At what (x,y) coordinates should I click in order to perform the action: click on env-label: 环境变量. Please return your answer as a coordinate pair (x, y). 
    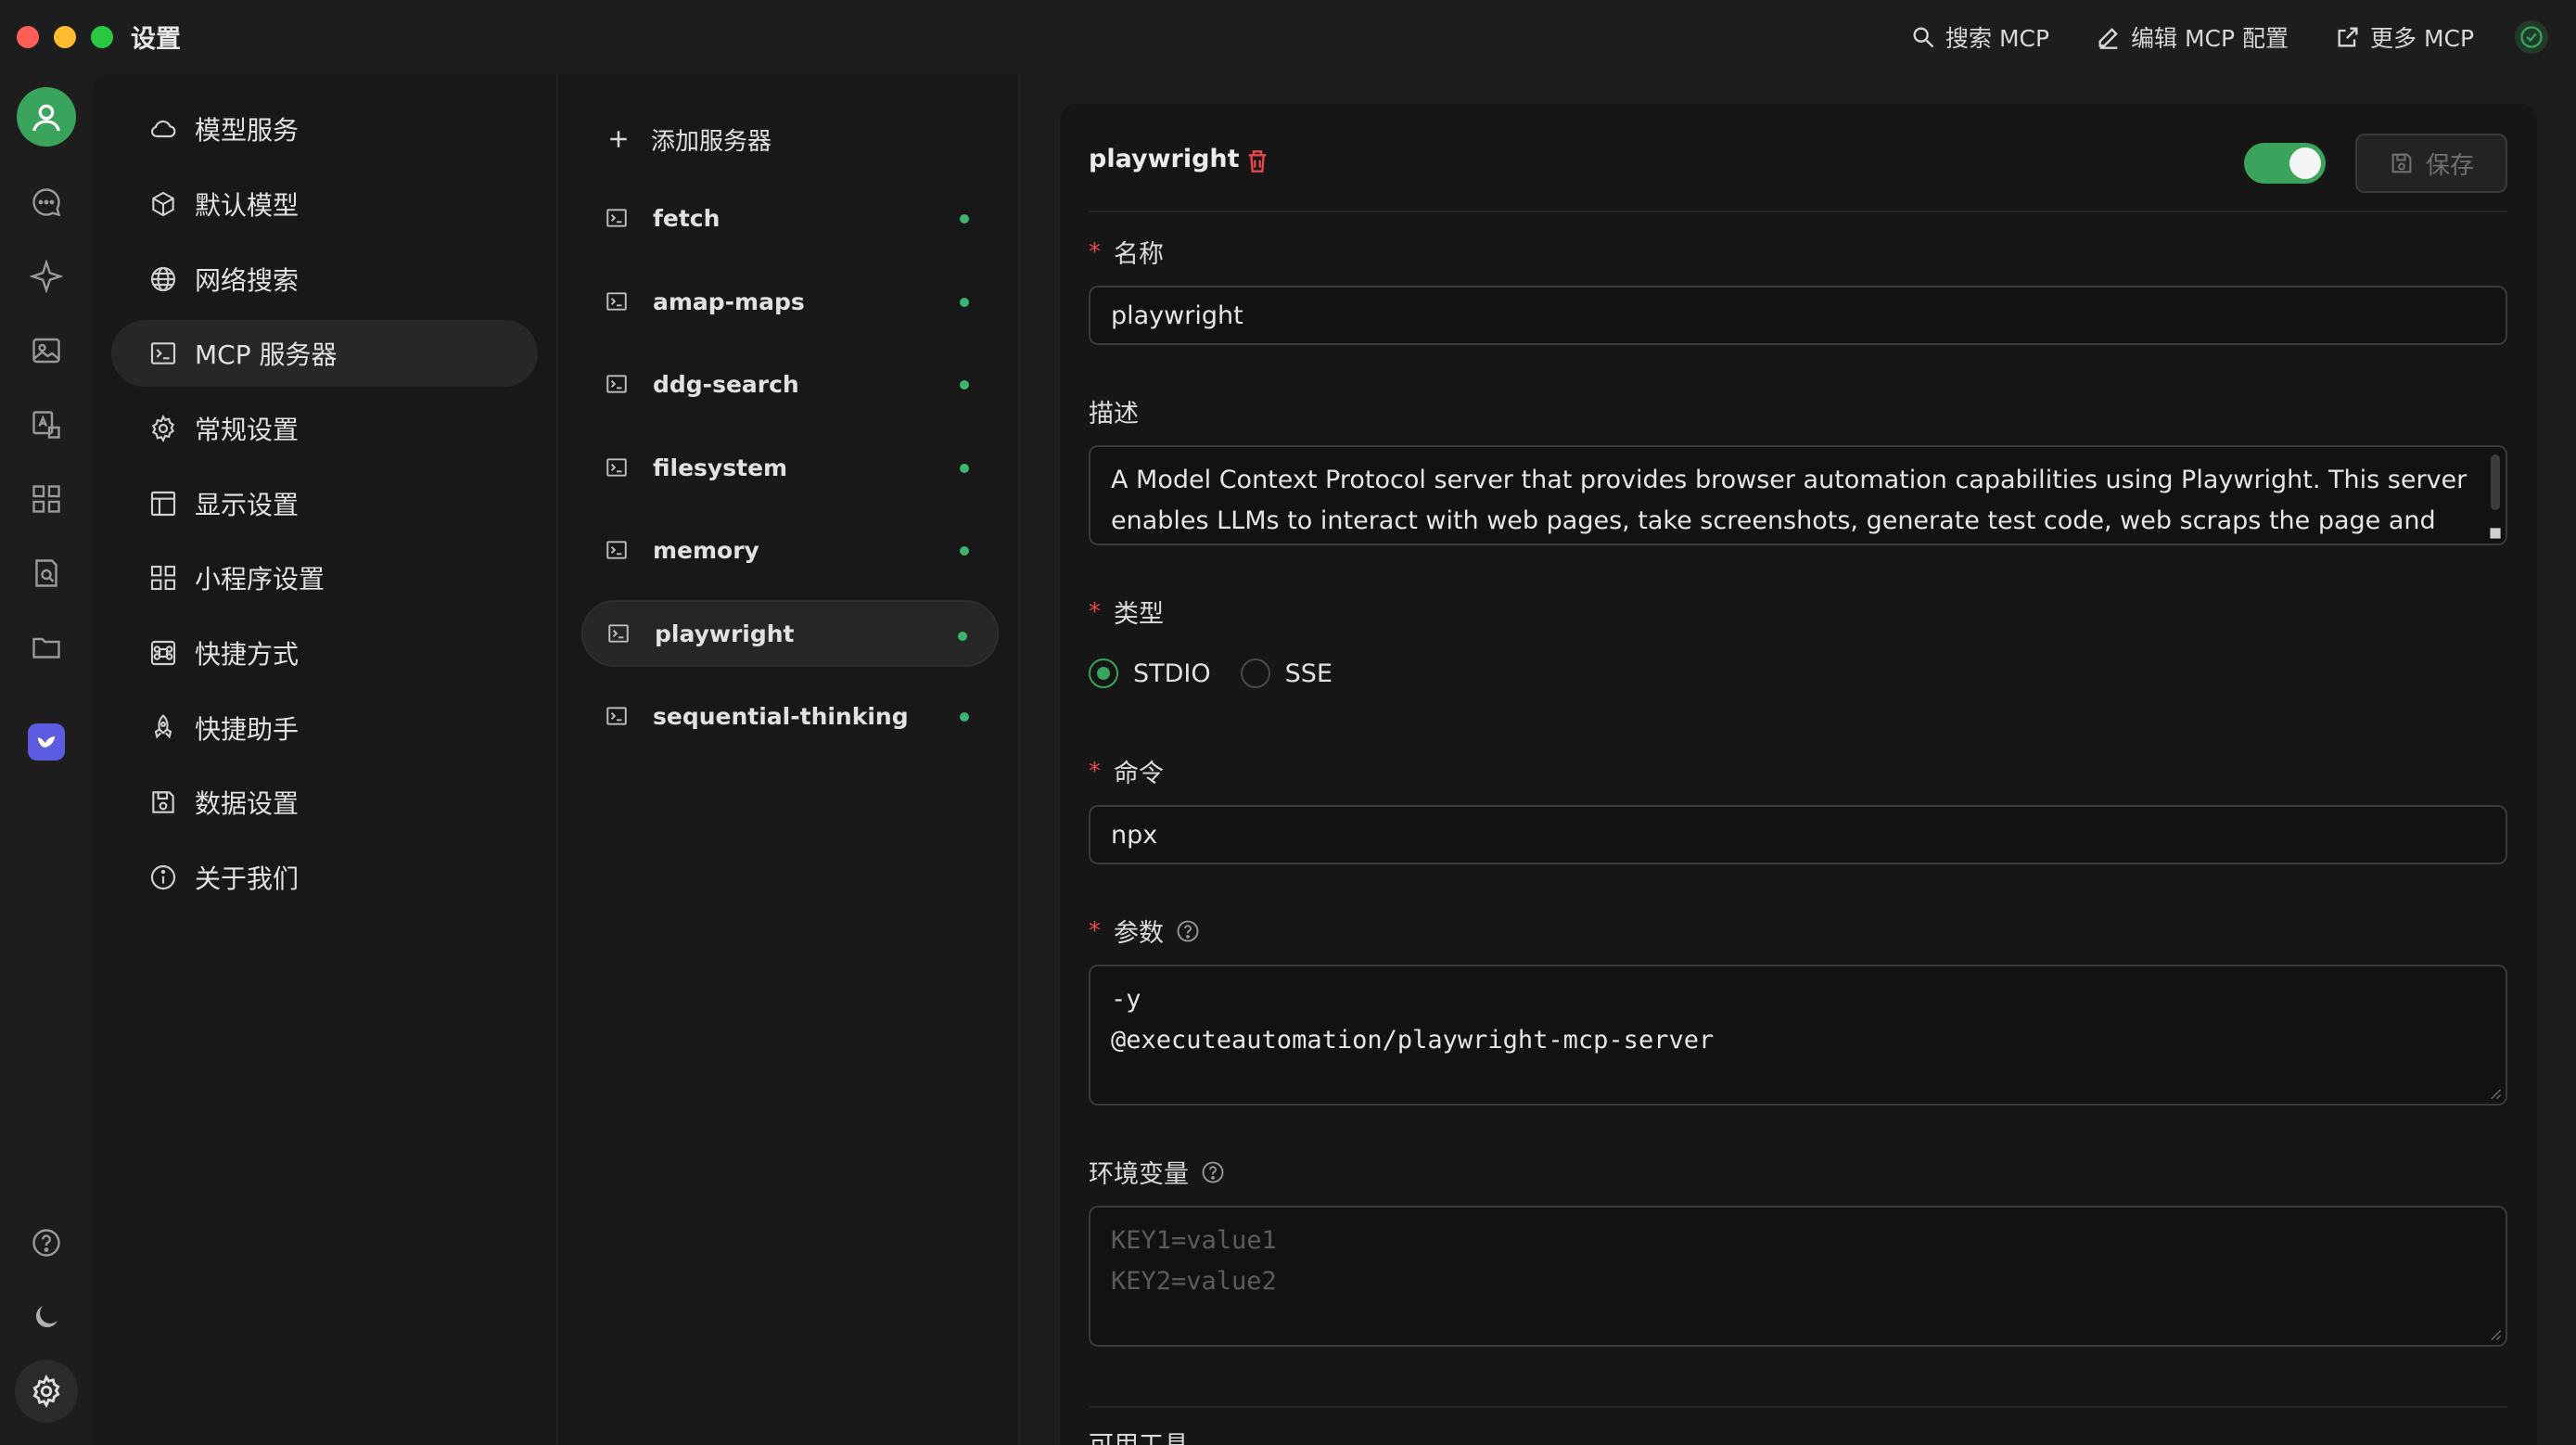
    Looking at the image, I should click on (1157, 1172).